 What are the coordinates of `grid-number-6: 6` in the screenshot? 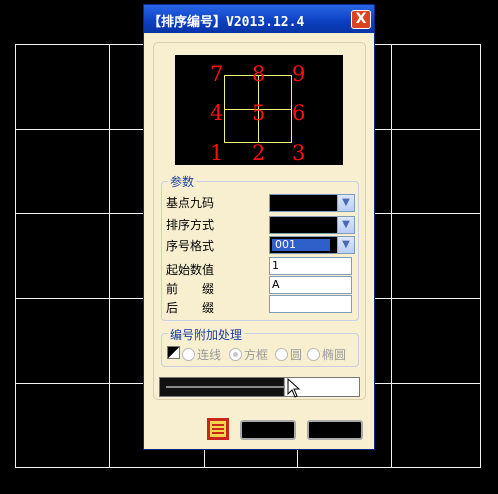 It's located at (298, 113).